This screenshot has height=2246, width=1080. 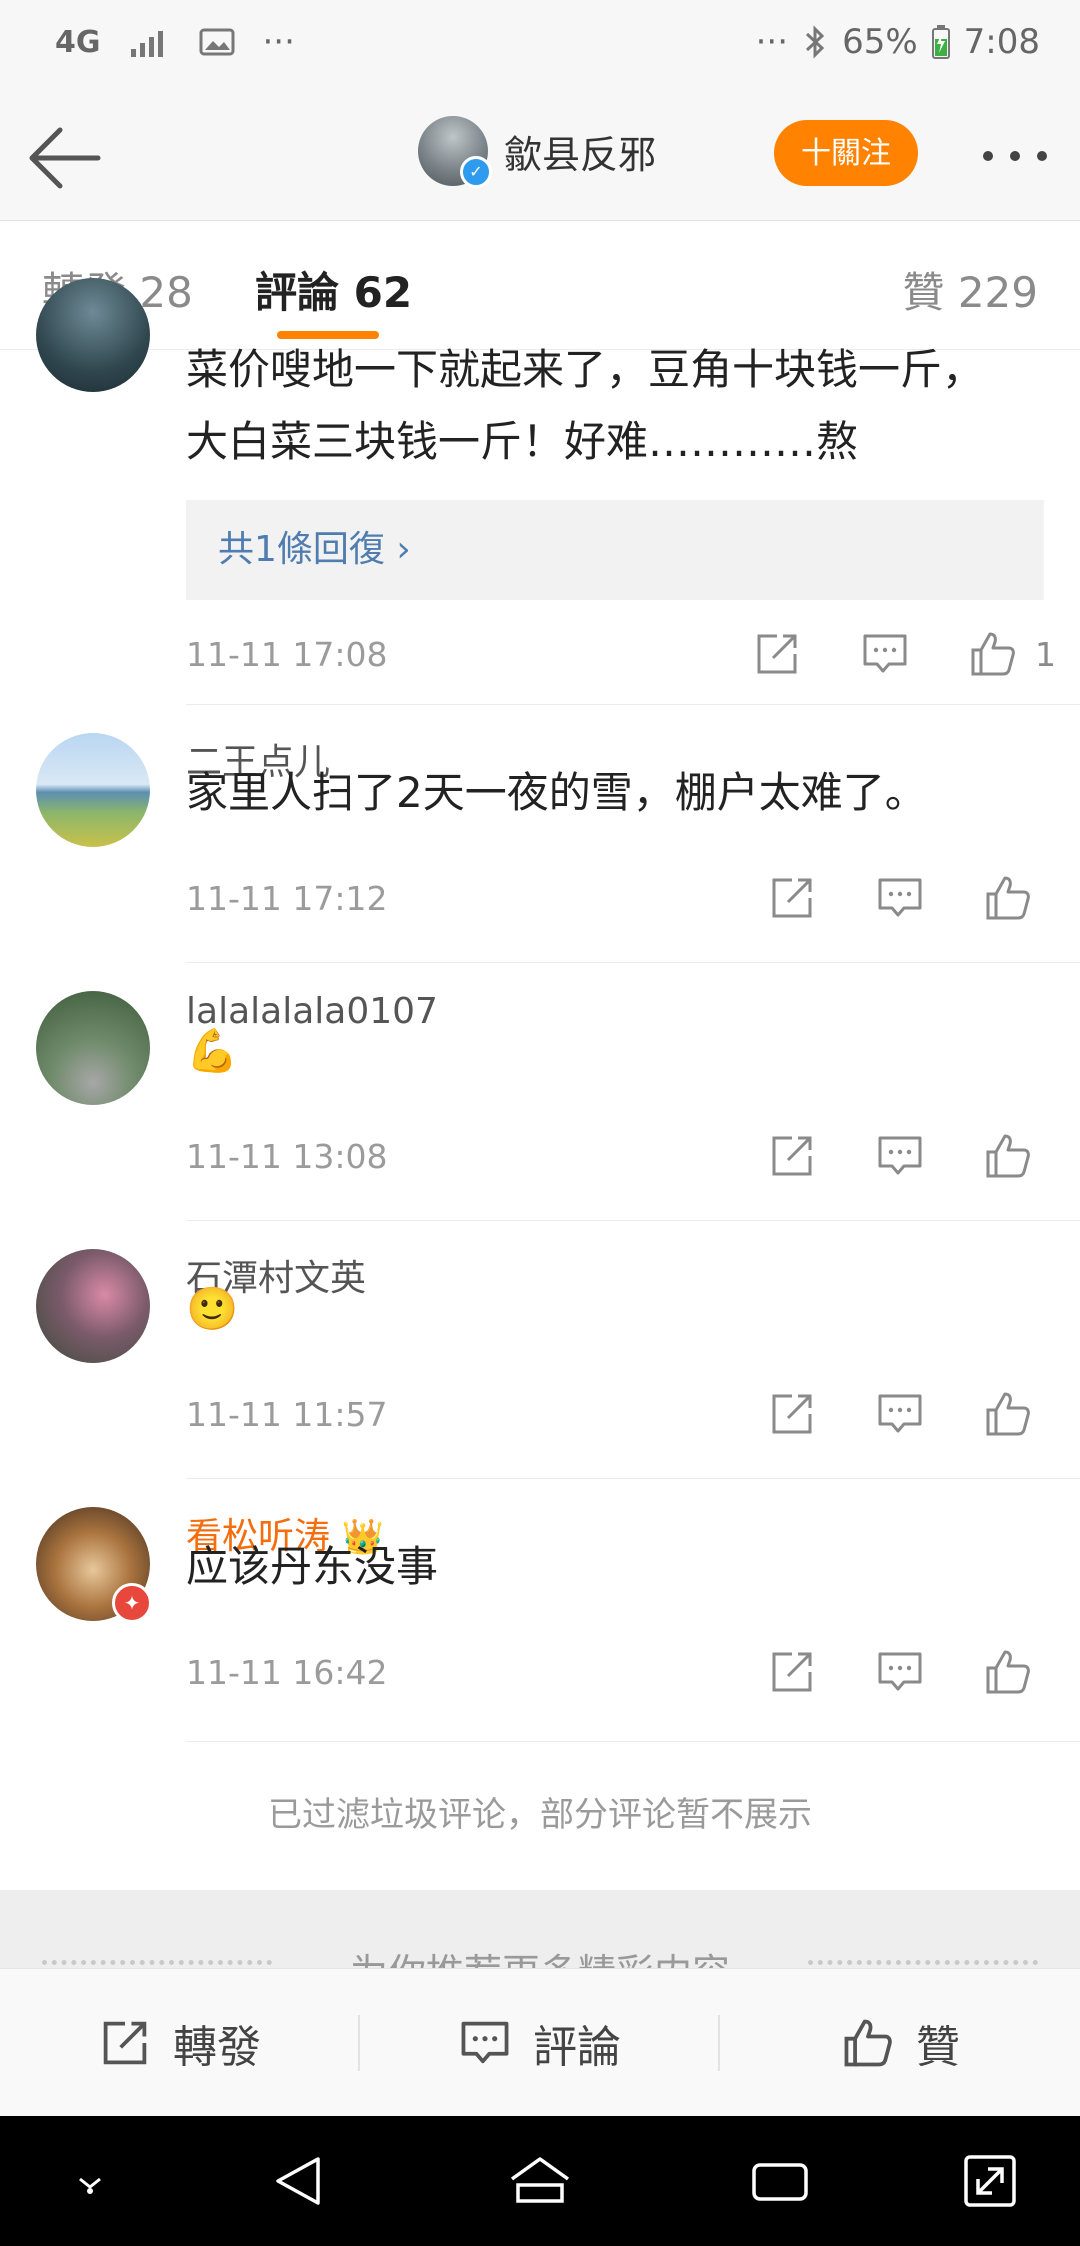 What do you see at coordinates (923, 1962) in the screenshot?
I see `divider` at bounding box center [923, 1962].